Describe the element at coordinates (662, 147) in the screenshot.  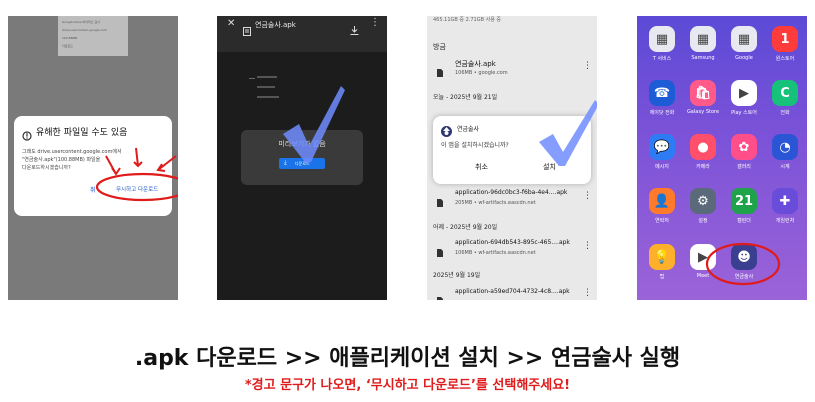
I see `messages-icon: 💬` at that location.